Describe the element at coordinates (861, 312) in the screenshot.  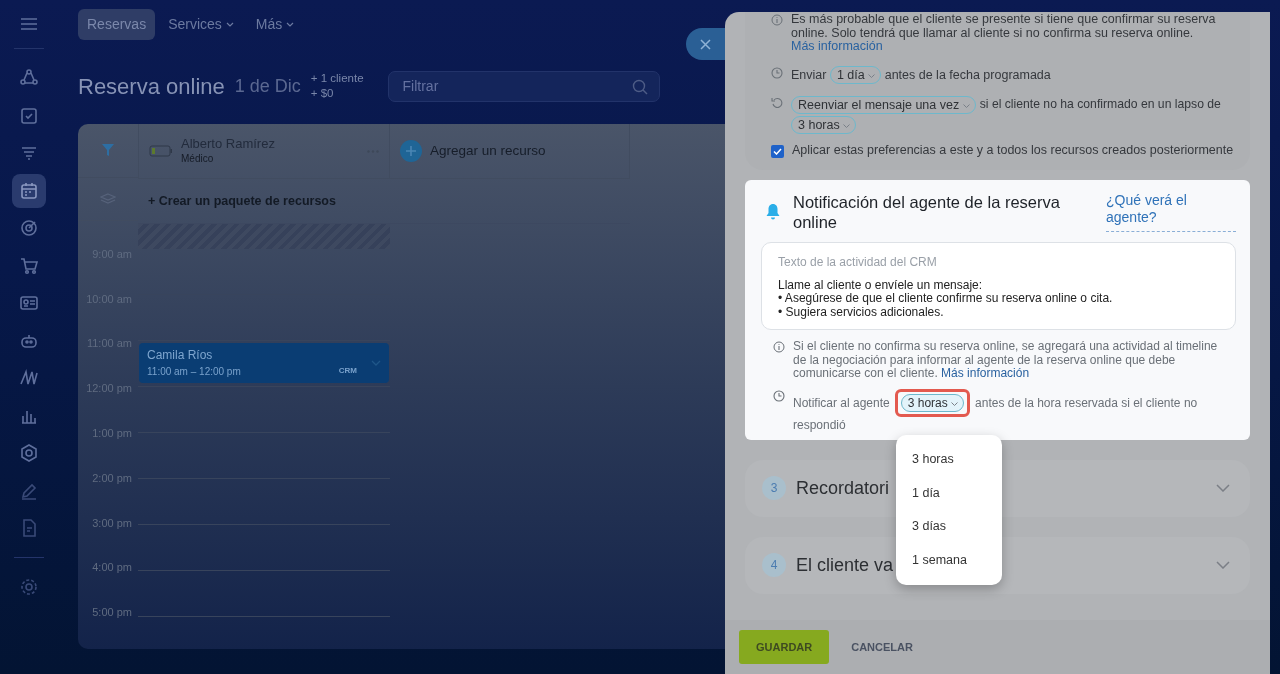
I see `activity-text-line: • Sugiera servicios adicionales.` at that location.